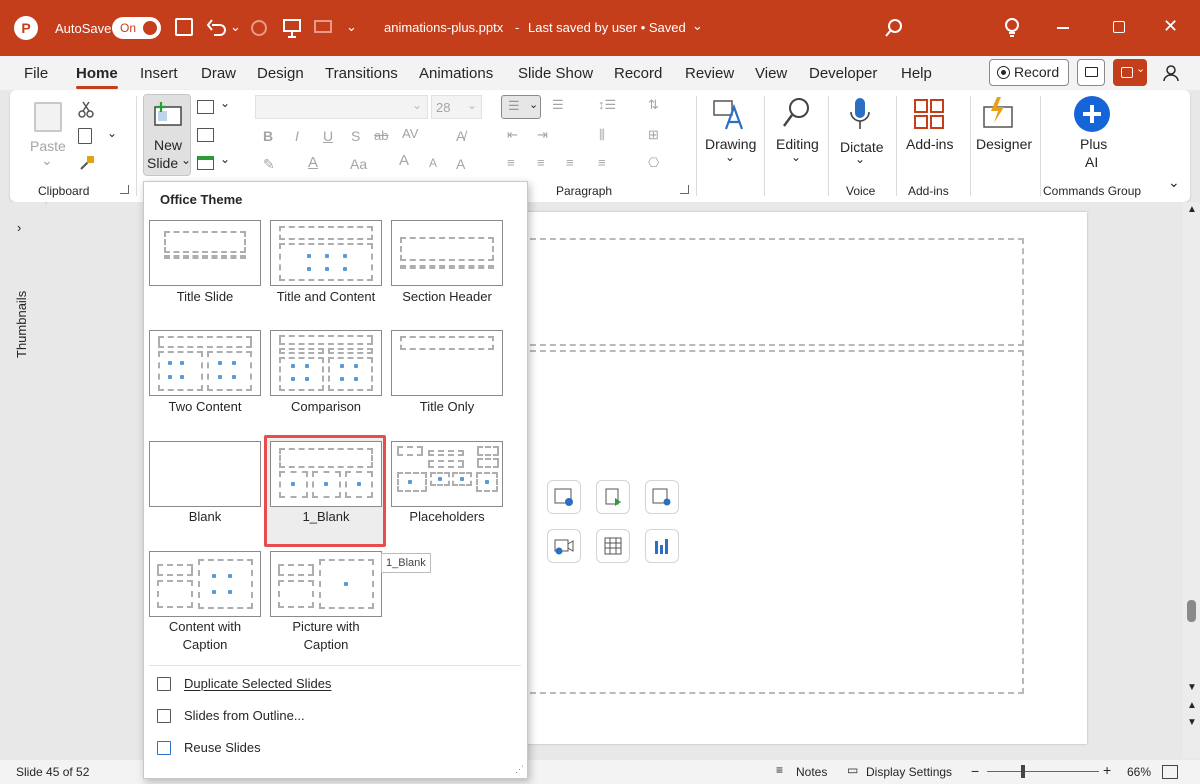 This screenshot has width=1200, height=784. I want to click on close-button: ✕, so click(1170, 26).